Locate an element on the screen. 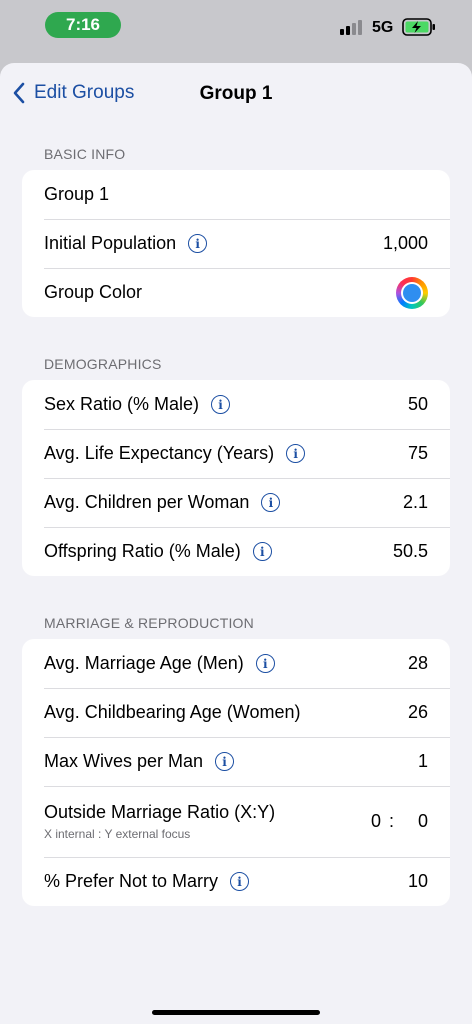 The height and width of the screenshot is (1024, 472). life-expectancy-label: Avg. Life Expectancy (Years) is located at coordinates (159, 453).